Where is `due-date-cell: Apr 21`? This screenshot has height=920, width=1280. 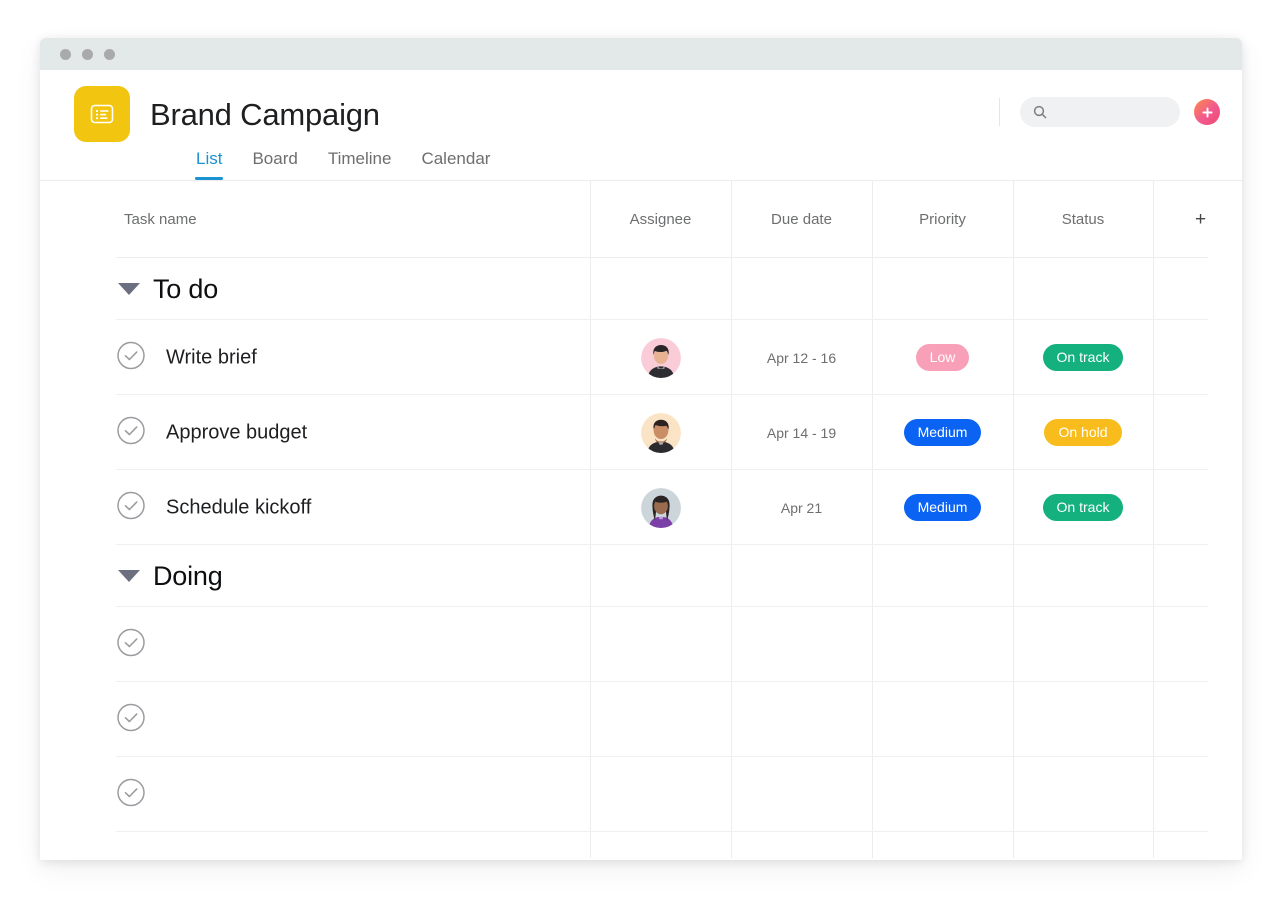 due-date-cell: Apr 21 is located at coordinates (801, 507).